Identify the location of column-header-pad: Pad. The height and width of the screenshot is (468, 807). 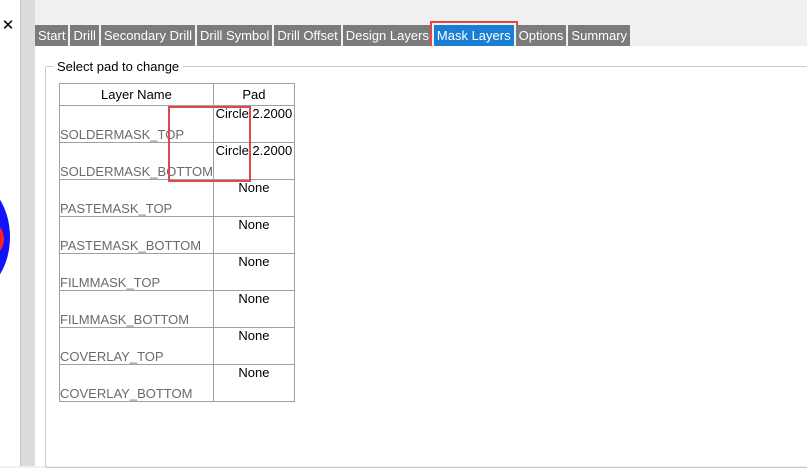
(253, 94).